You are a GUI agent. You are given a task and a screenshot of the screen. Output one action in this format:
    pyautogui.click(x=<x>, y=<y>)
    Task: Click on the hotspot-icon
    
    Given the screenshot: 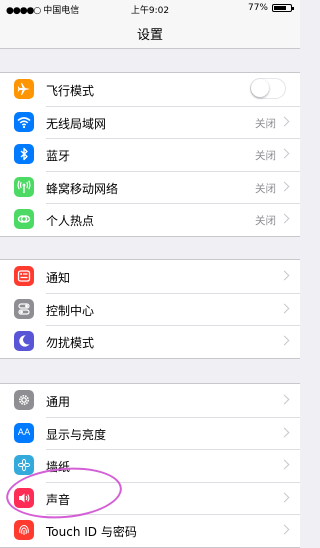 What is the action you would take?
    pyautogui.click(x=24, y=219)
    